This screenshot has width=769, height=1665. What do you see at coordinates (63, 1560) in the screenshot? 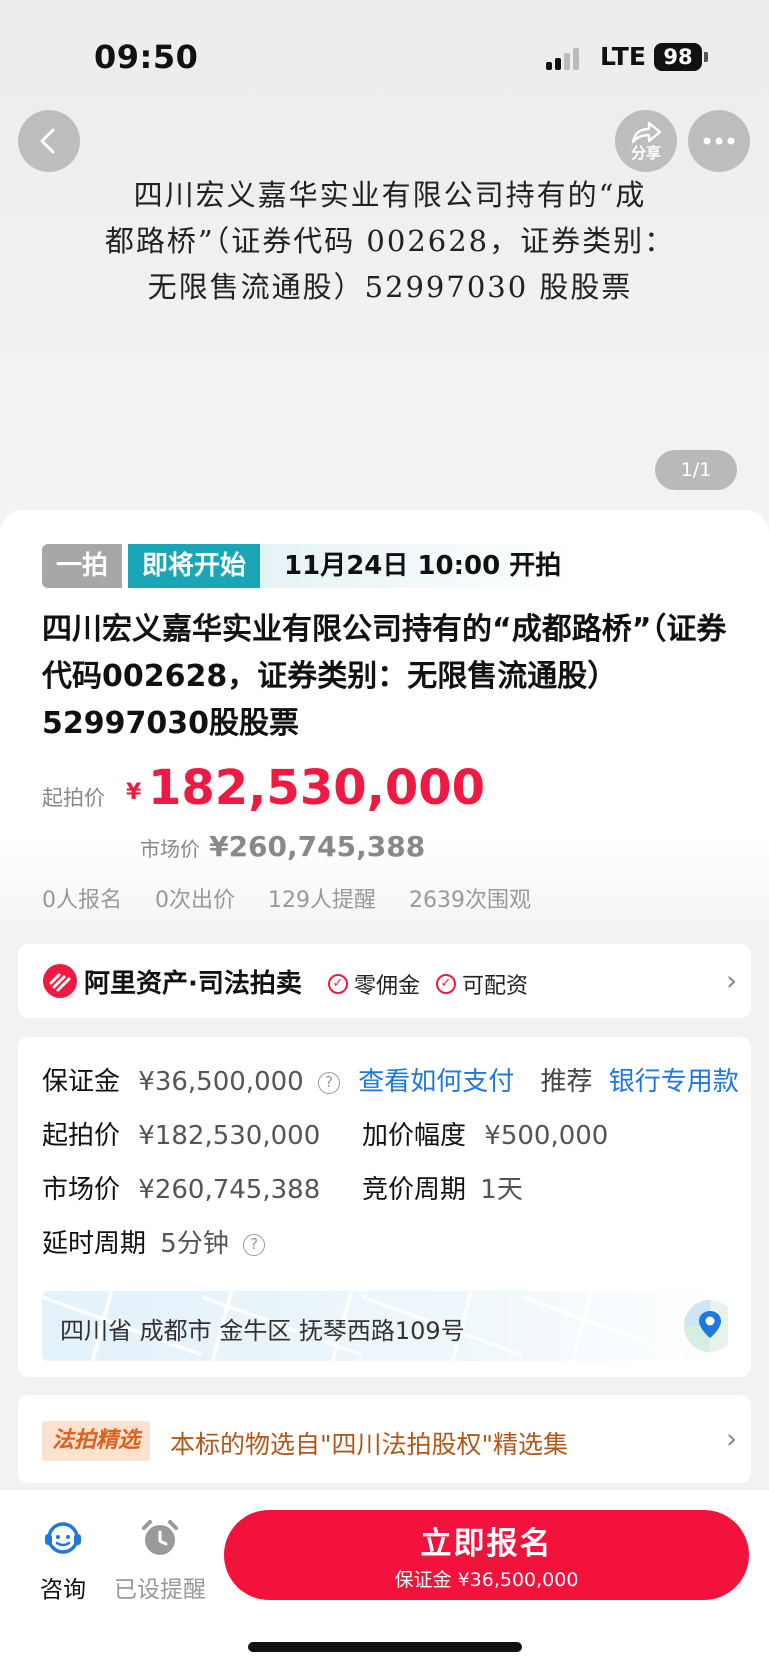
I see `consult-button: 咨询` at bounding box center [63, 1560].